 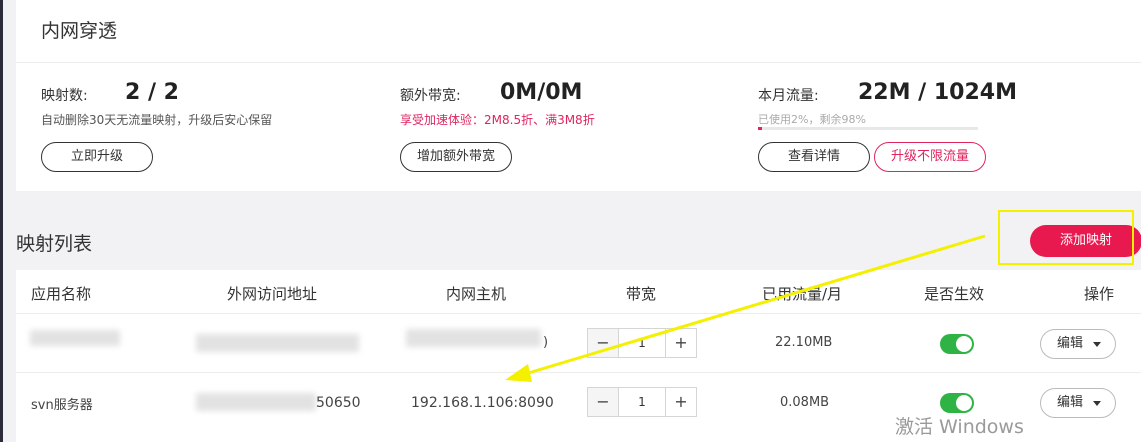 I want to click on card-title: 内网穿透, so click(x=79, y=31).